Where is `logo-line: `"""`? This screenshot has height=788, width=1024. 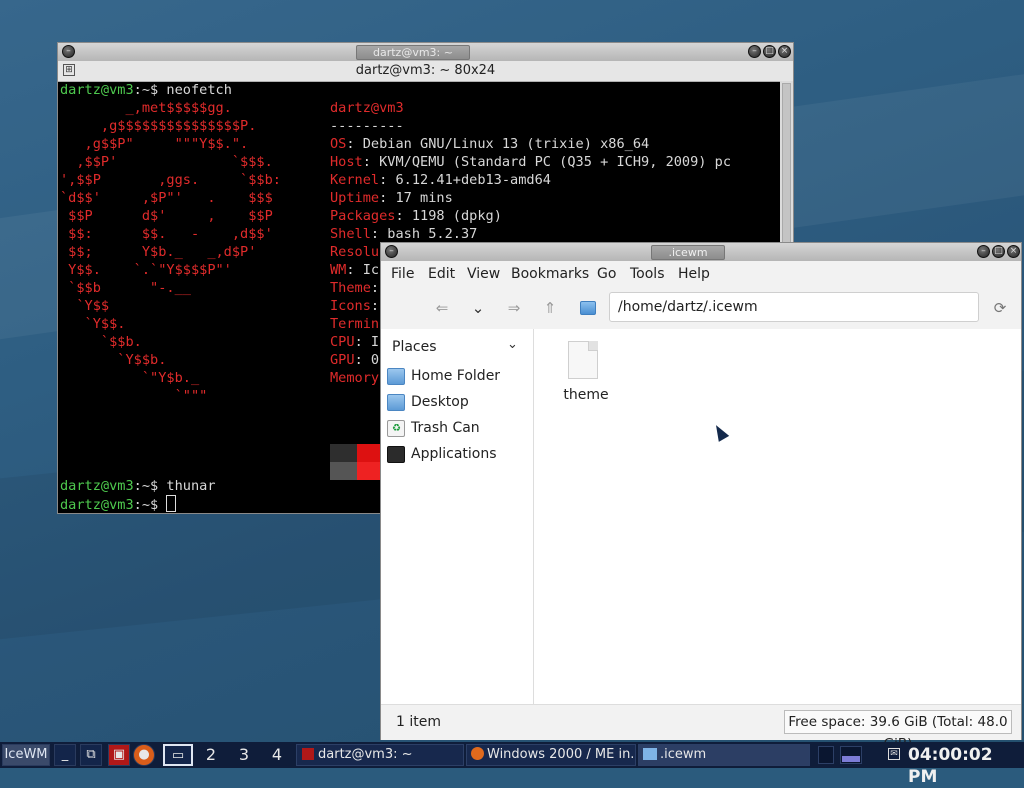
logo-line: `""" is located at coordinates (134, 396).